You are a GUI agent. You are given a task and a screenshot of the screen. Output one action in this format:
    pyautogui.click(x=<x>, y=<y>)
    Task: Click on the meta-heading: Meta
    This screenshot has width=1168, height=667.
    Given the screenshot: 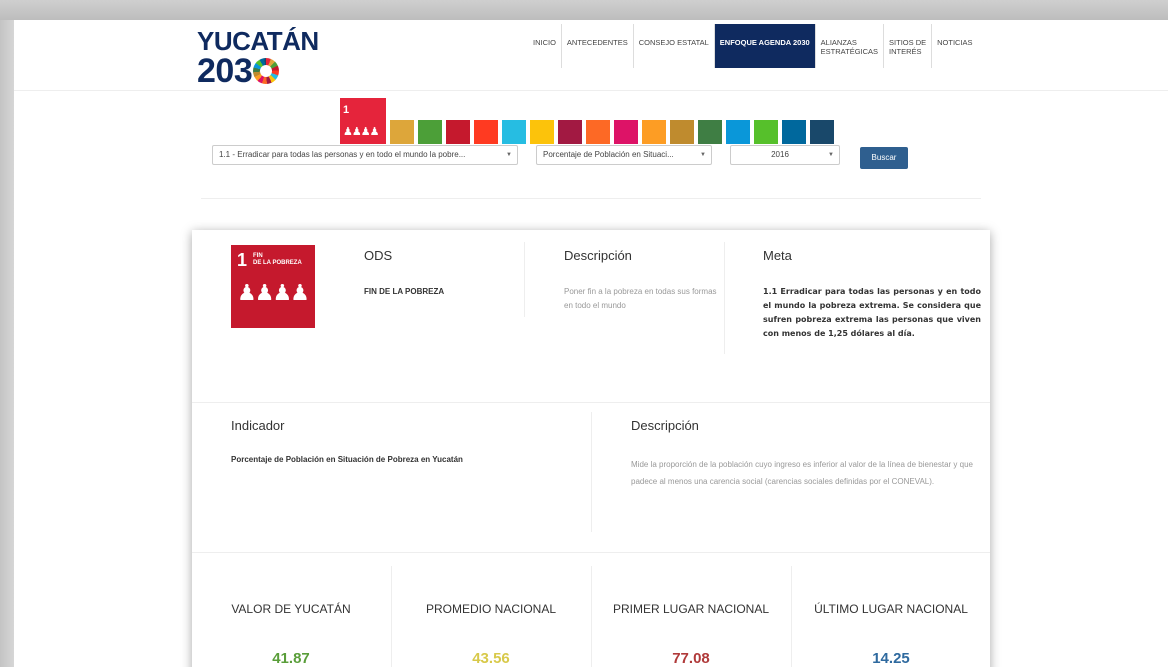 What is the action you would take?
    pyautogui.click(x=777, y=255)
    